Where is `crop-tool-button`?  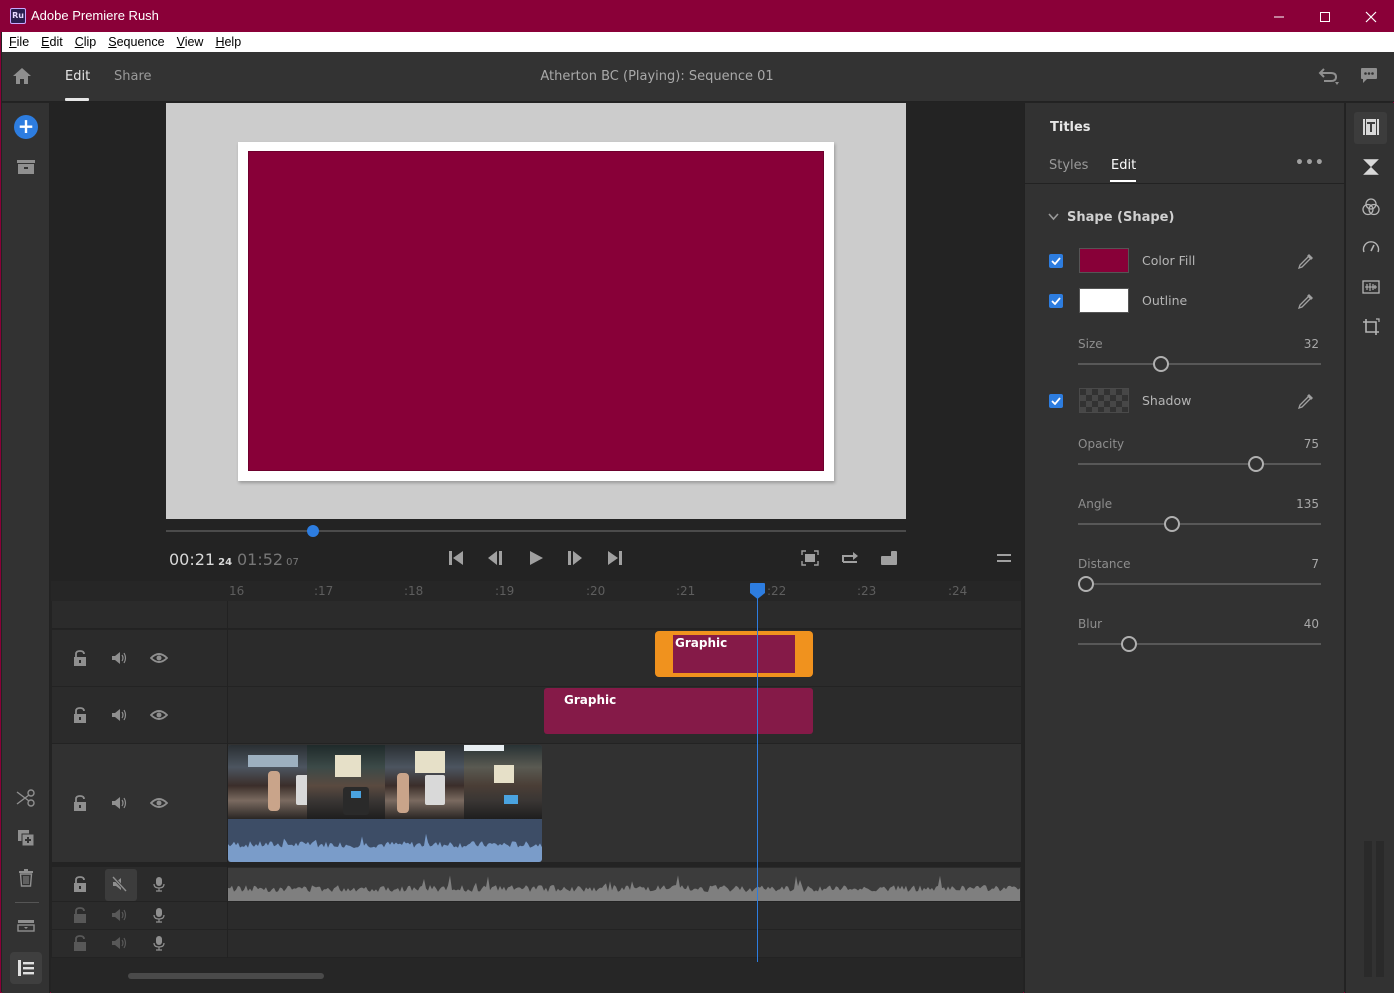 crop-tool-button is located at coordinates (1371, 327).